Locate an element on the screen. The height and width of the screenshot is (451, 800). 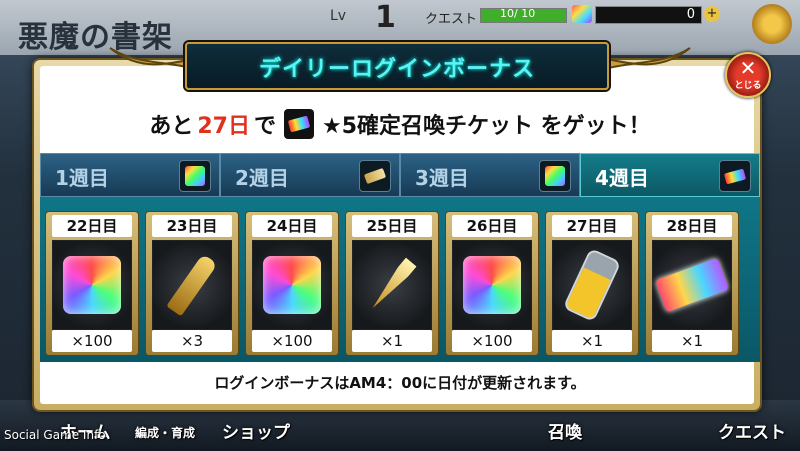
reward-card-day-26: 26日目 ×100 is located at coordinates (492, 283).